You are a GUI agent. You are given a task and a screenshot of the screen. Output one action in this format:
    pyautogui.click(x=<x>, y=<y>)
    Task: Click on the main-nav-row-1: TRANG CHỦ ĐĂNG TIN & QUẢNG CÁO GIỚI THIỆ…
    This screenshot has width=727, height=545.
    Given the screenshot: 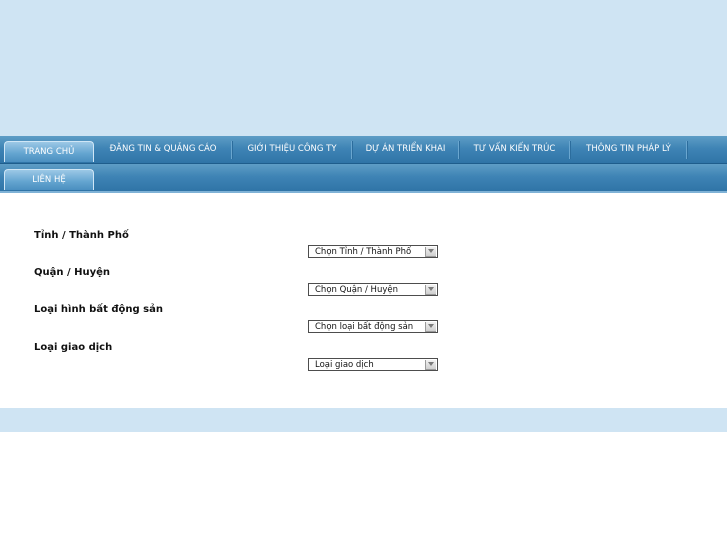 What is the action you would take?
    pyautogui.click(x=363, y=150)
    